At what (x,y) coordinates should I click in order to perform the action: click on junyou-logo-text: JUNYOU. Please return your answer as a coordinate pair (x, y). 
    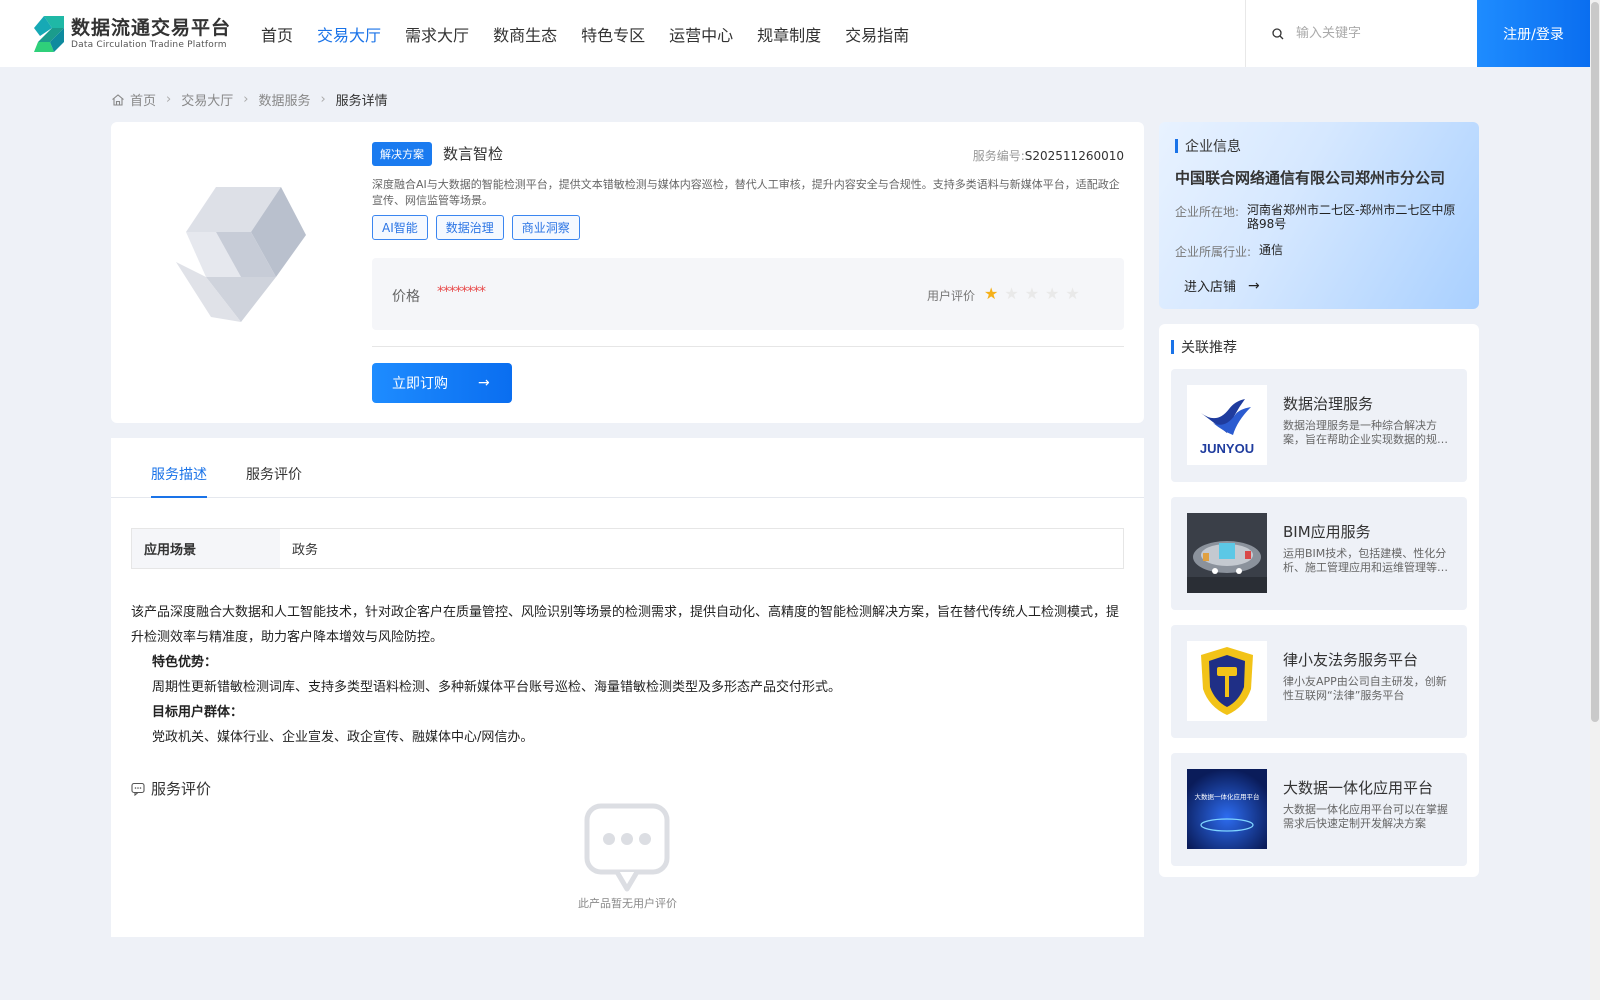
    Looking at the image, I should click on (1227, 448).